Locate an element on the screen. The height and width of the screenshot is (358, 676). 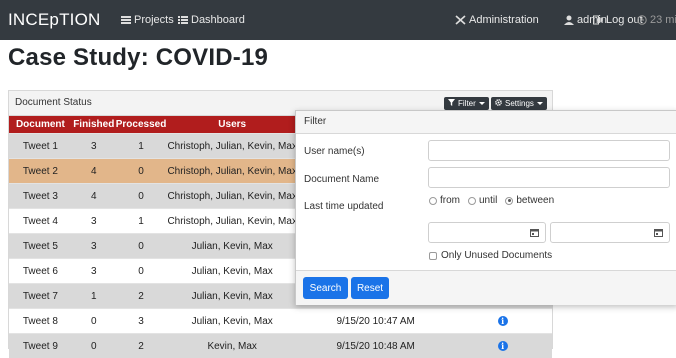
settings-button: Settings is located at coordinates (519, 103).